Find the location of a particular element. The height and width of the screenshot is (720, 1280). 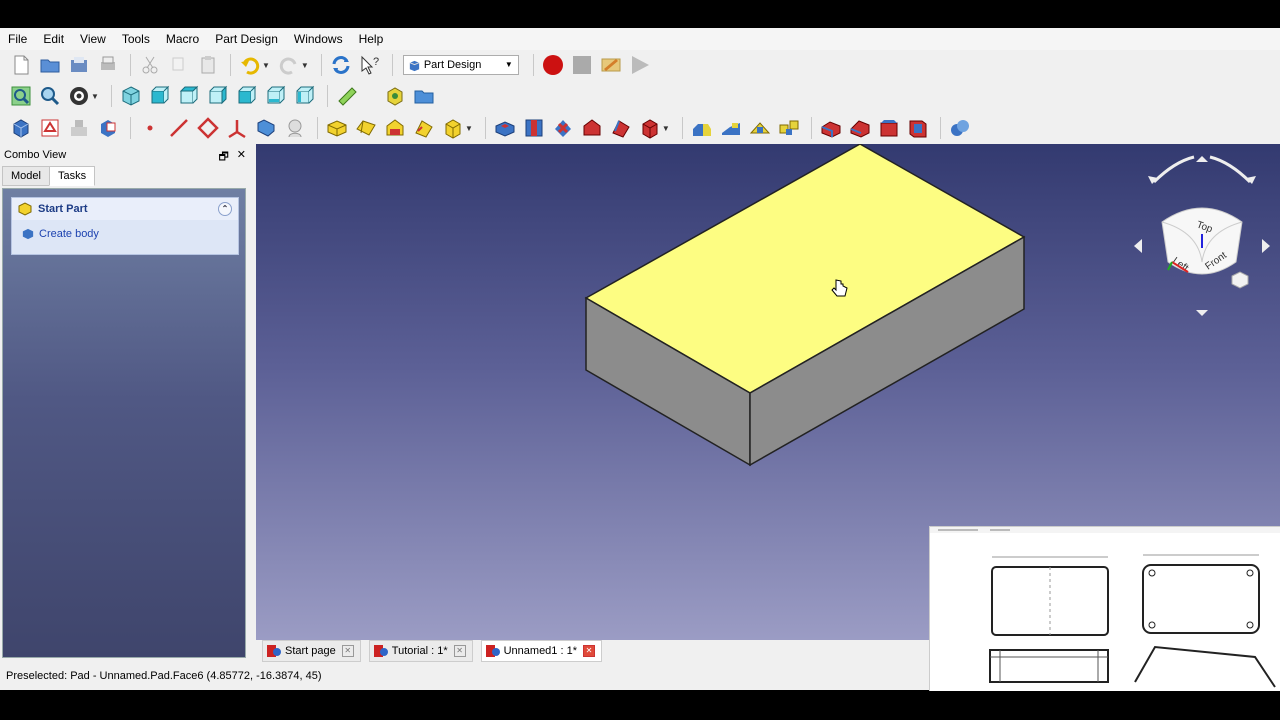

menu-tools: Tools is located at coordinates (136, 39).